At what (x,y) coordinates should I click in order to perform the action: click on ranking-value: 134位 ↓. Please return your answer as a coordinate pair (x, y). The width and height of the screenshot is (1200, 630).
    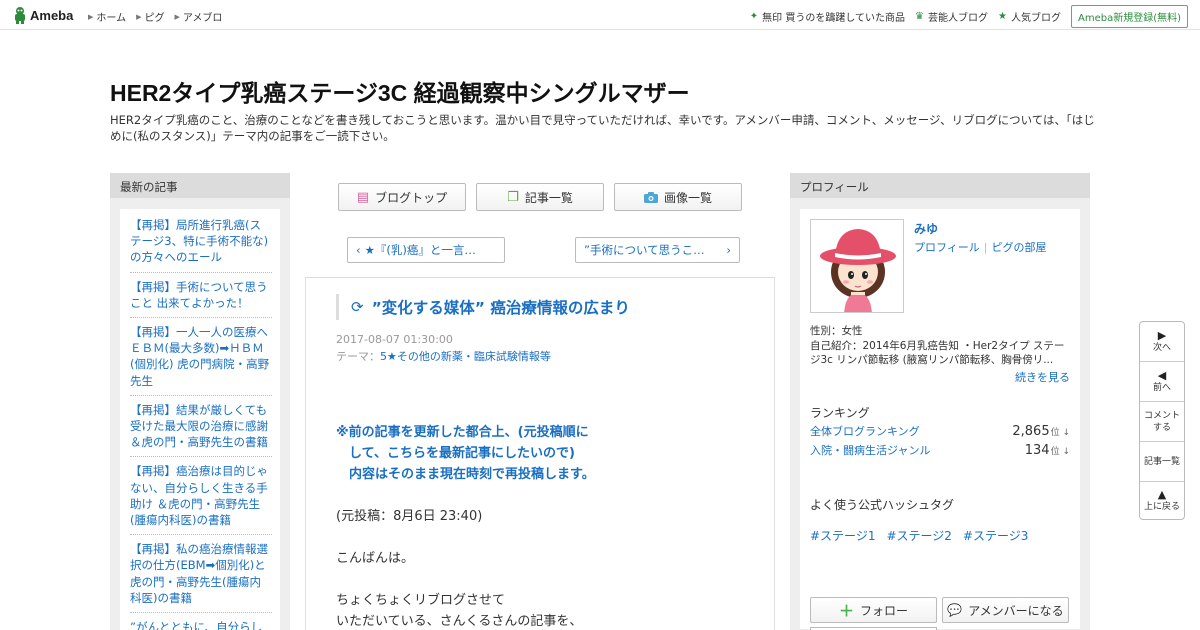
    Looking at the image, I should click on (1047, 450).